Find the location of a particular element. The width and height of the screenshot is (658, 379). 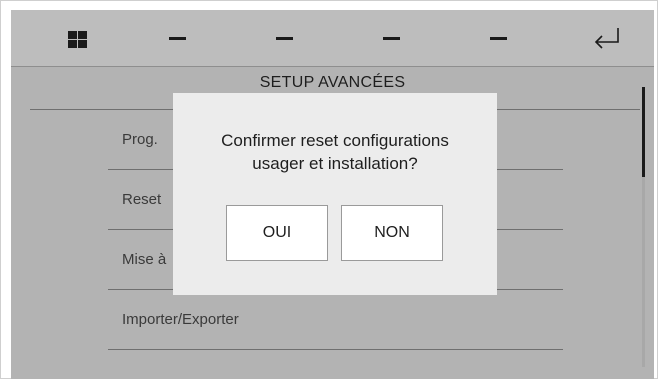

dialog-message-line-2: usager et installation? is located at coordinates (335, 163).